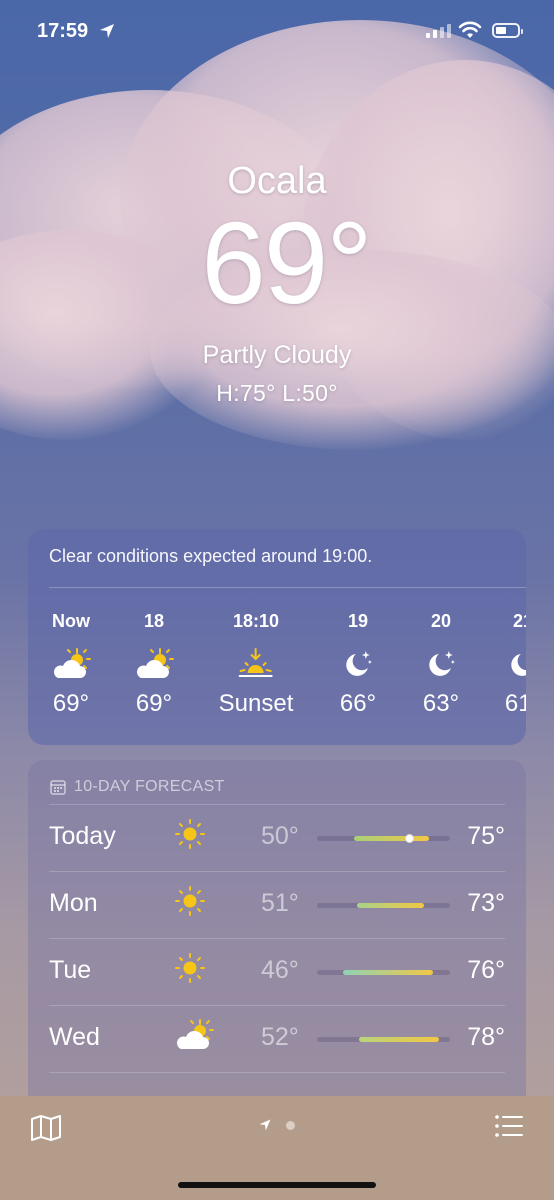 This screenshot has height=1200, width=554. Describe the element at coordinates (63, 31) in the screenshot. I see `status-time: 17:59` at that location.